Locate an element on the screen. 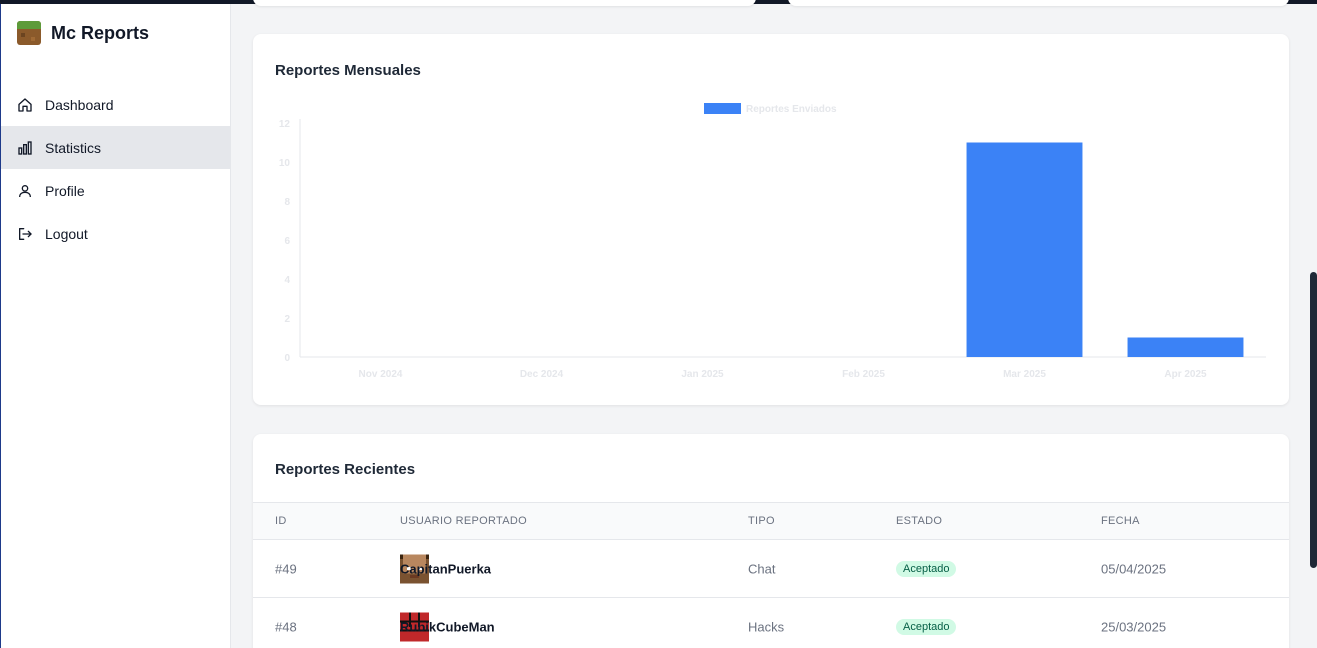  y-tick-label: 8 is located at coordinates (287, 202).